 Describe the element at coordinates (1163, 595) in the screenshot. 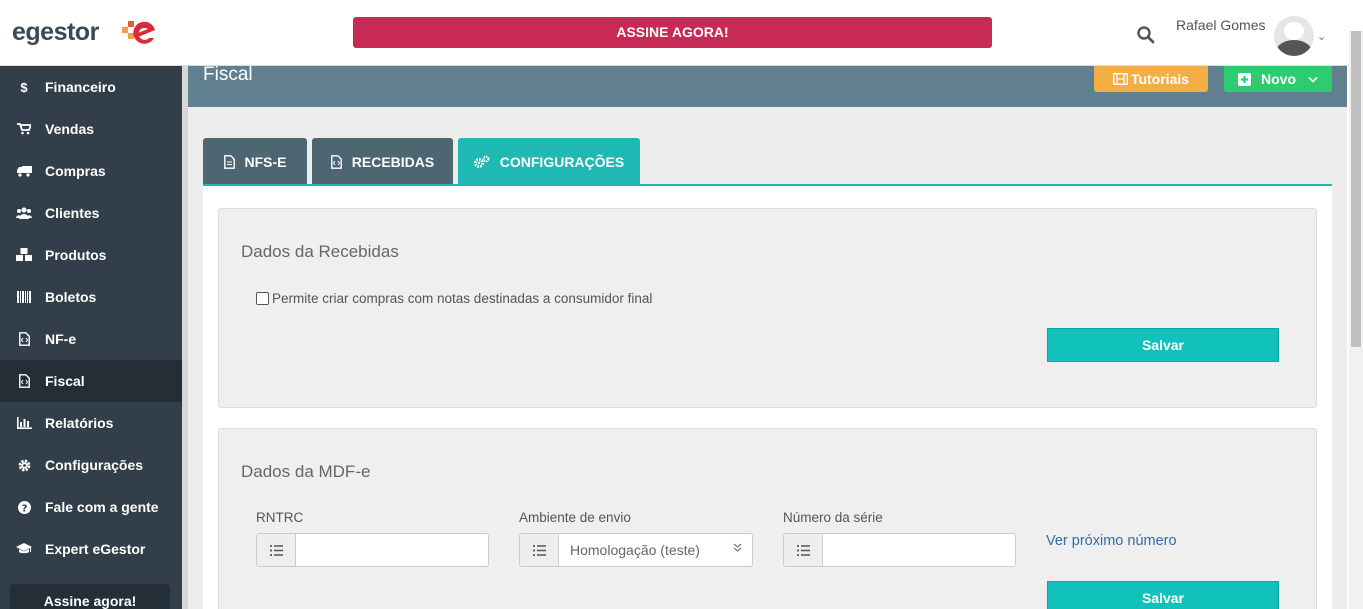

I see `mdfe-save-button: Salvar` at that location.